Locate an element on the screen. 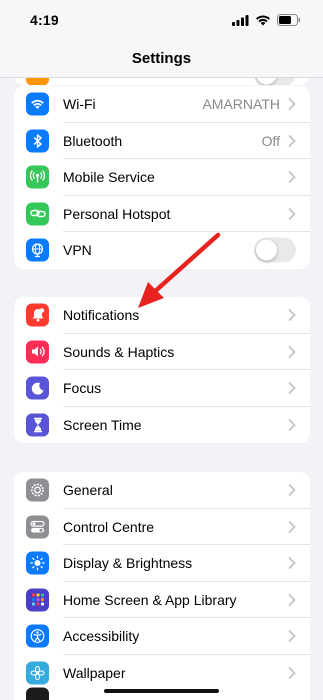  bell-icon is located at coordinates (37, 315).